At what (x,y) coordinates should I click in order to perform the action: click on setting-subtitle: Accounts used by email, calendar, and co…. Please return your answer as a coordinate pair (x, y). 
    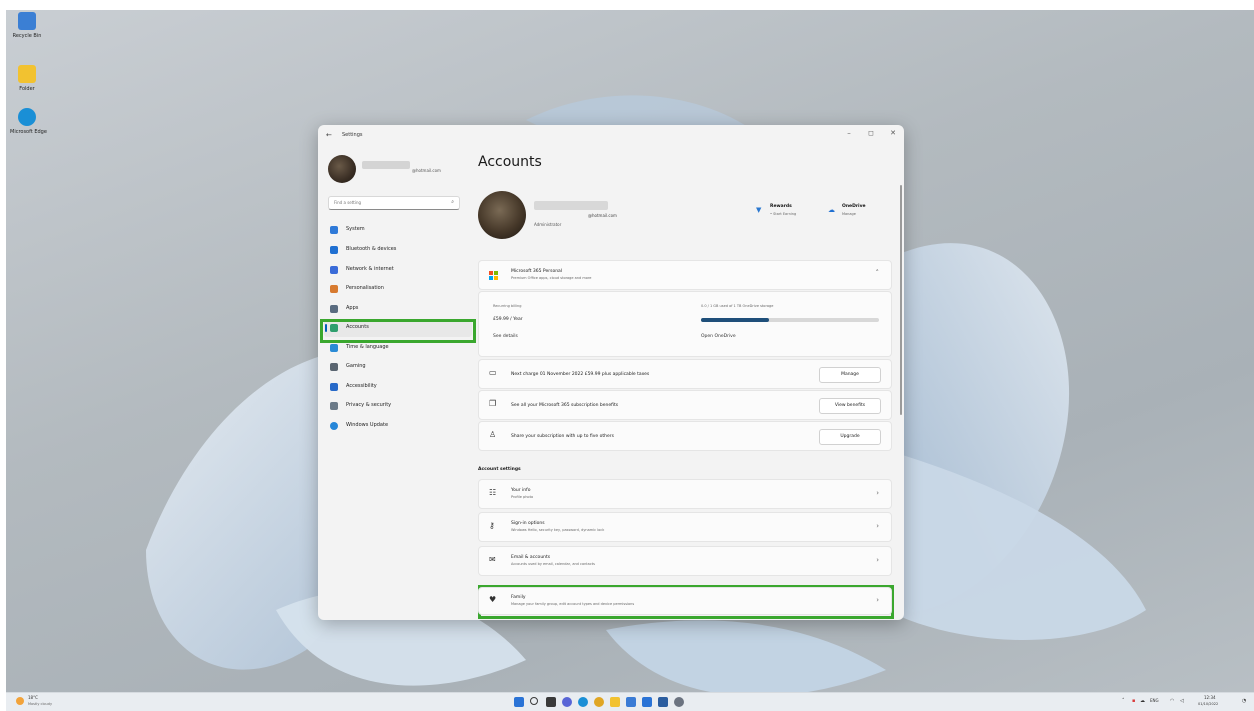
    Looking at the image, I should click on (553, 564).